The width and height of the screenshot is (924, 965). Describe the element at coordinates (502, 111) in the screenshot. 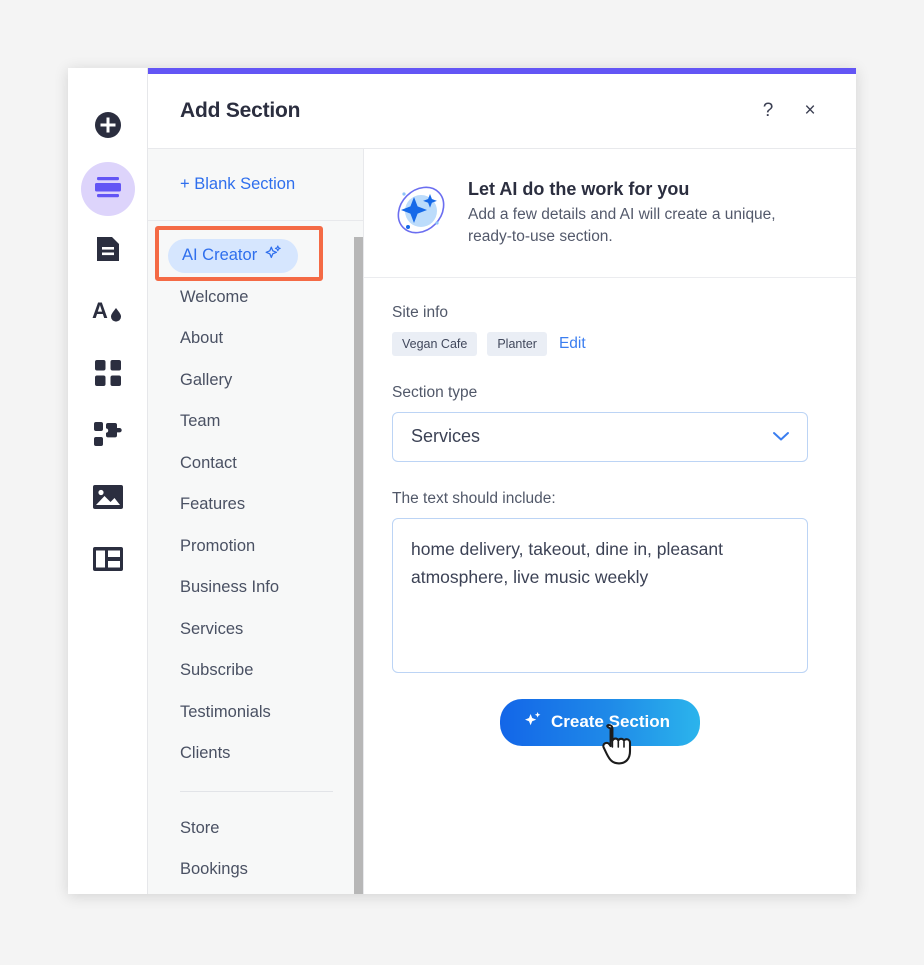

I see `panel-header: Add Section ? ×` at that location.